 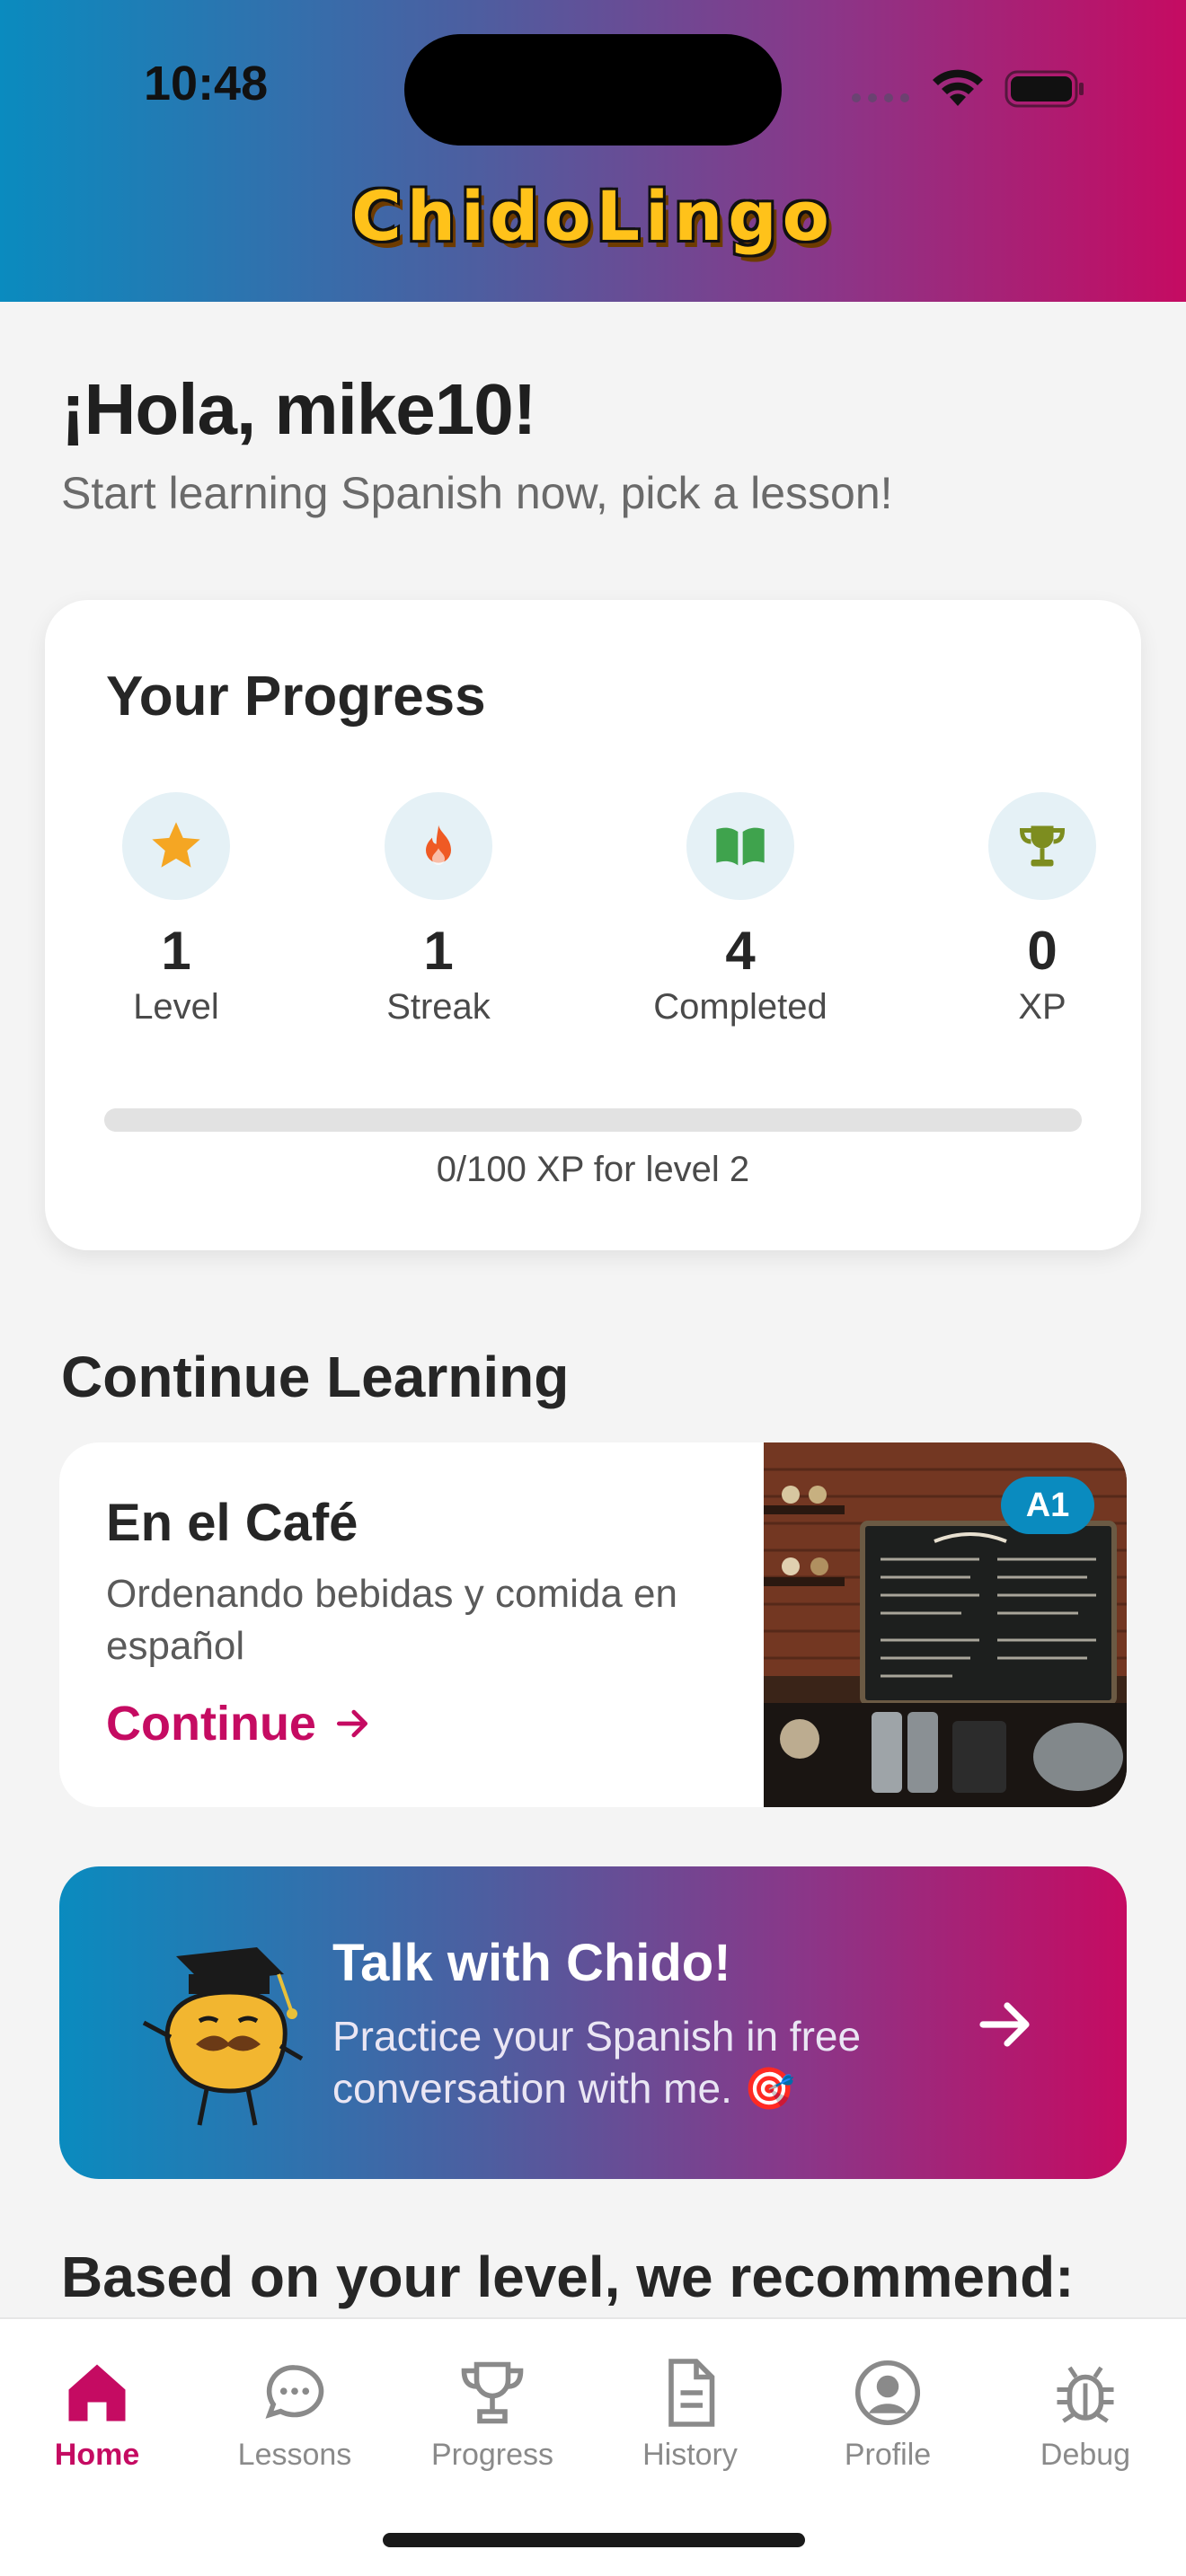 I want to click on tab-label: Home, so click(x=97, y=2455).